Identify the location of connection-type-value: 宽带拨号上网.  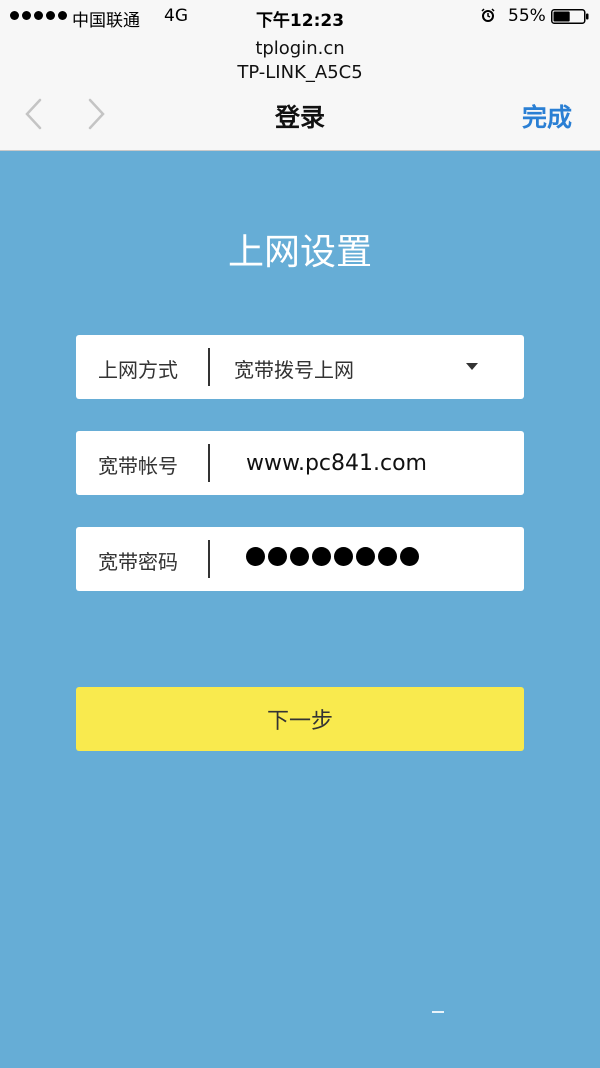
(294, 370).